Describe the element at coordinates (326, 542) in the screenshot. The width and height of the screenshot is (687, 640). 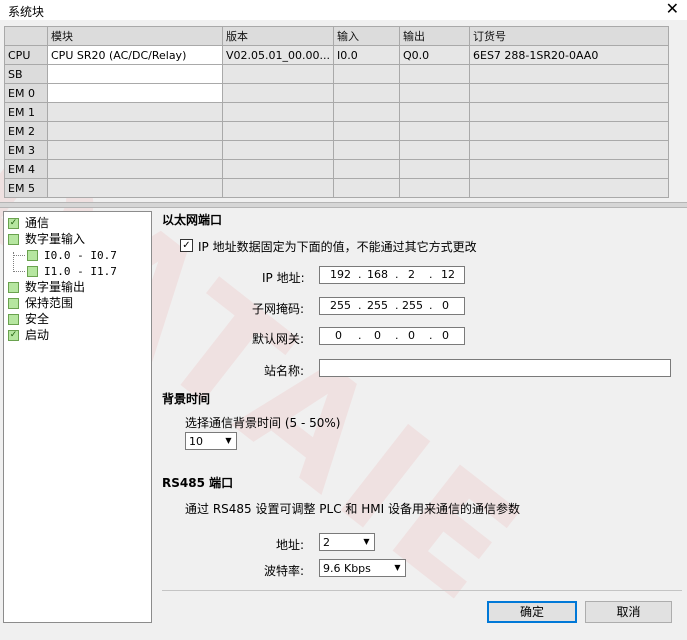
I see `rs485-address-value: 2` at that location.